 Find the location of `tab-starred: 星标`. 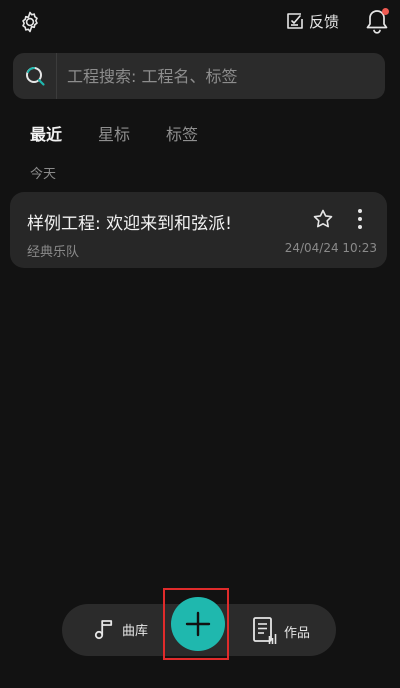

tab-starred: 星标 is located at coordinates (114, 133).